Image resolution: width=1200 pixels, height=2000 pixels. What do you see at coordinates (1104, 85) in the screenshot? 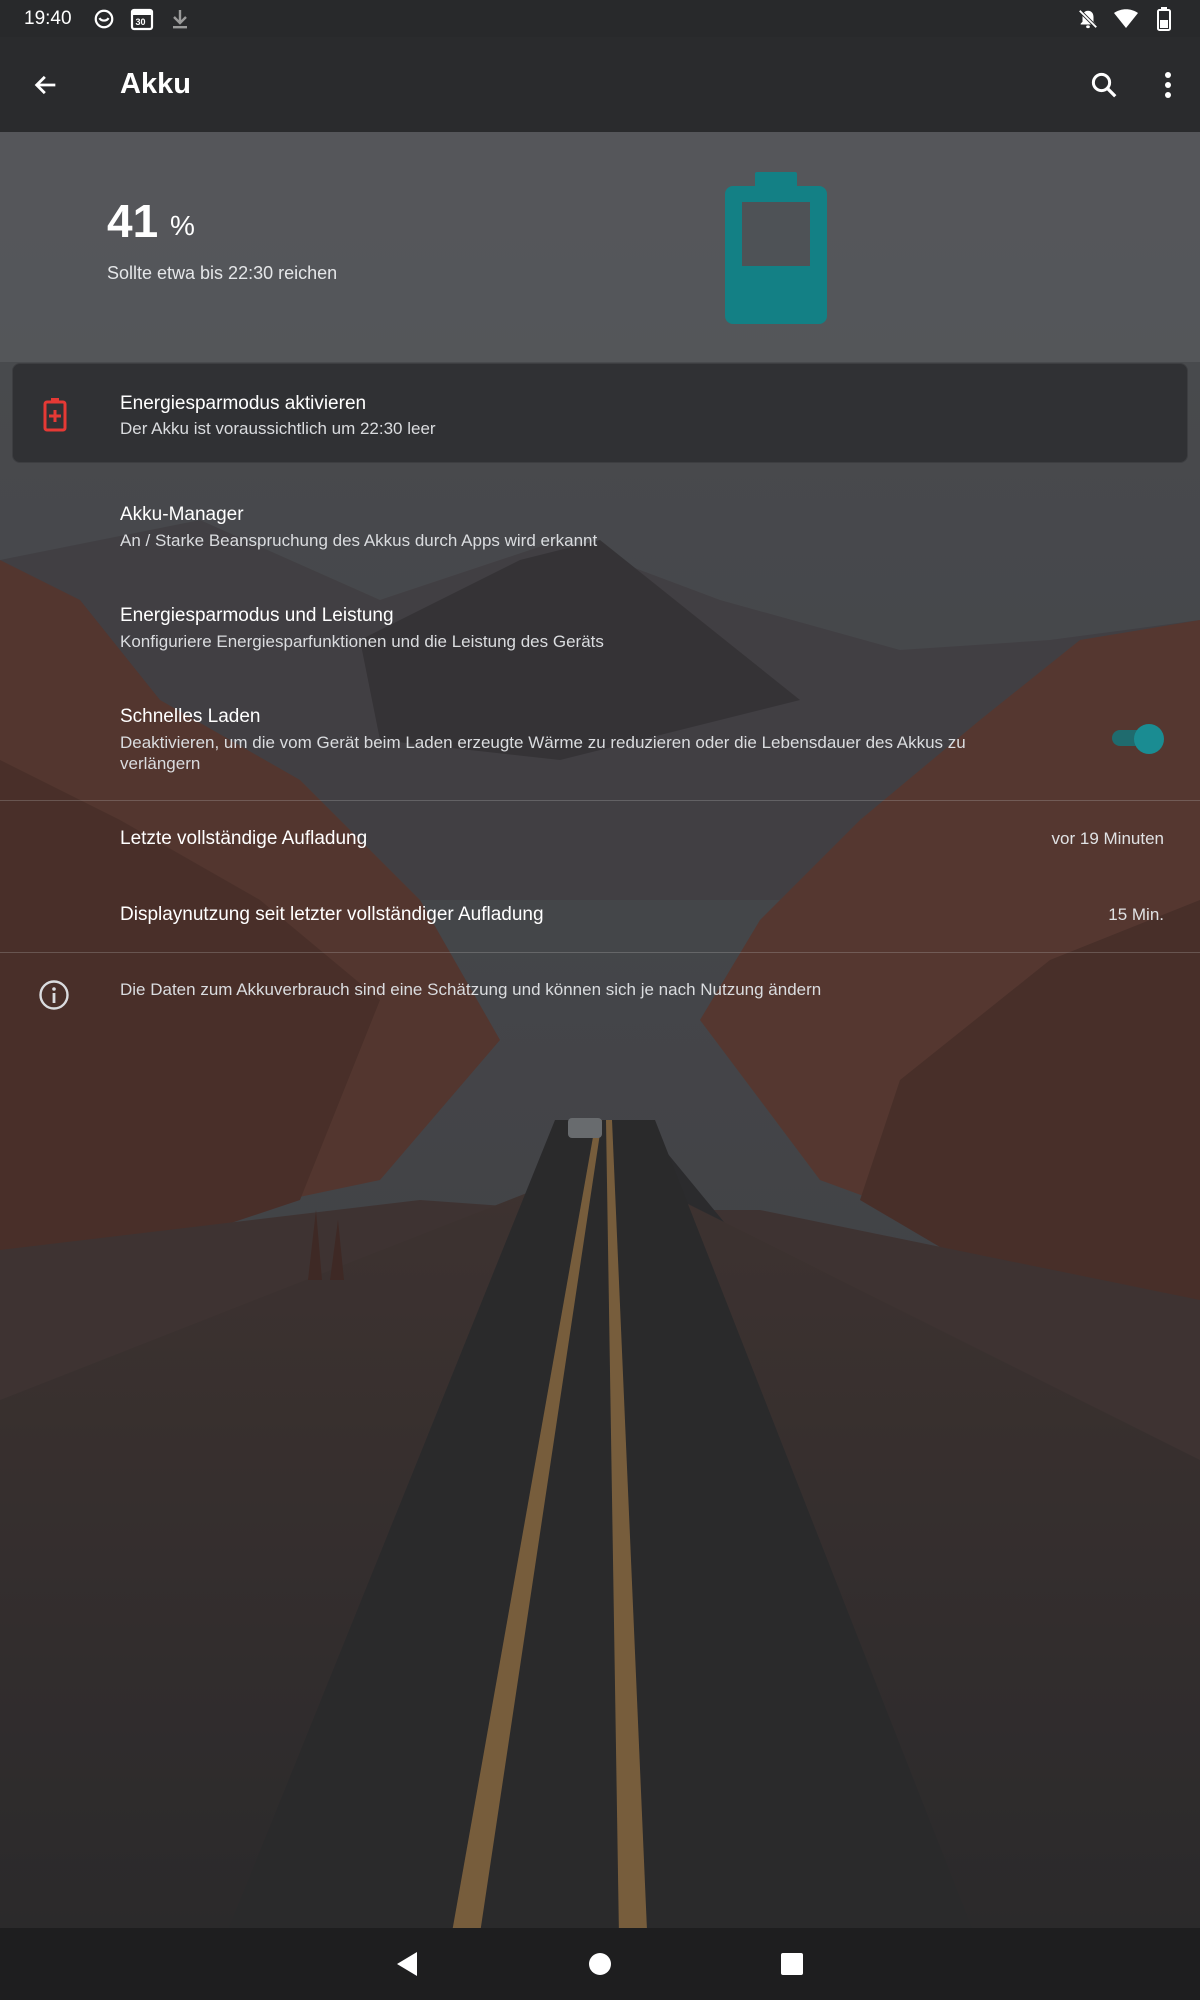
I see `search-icon` at bounding box center [1104, 85].